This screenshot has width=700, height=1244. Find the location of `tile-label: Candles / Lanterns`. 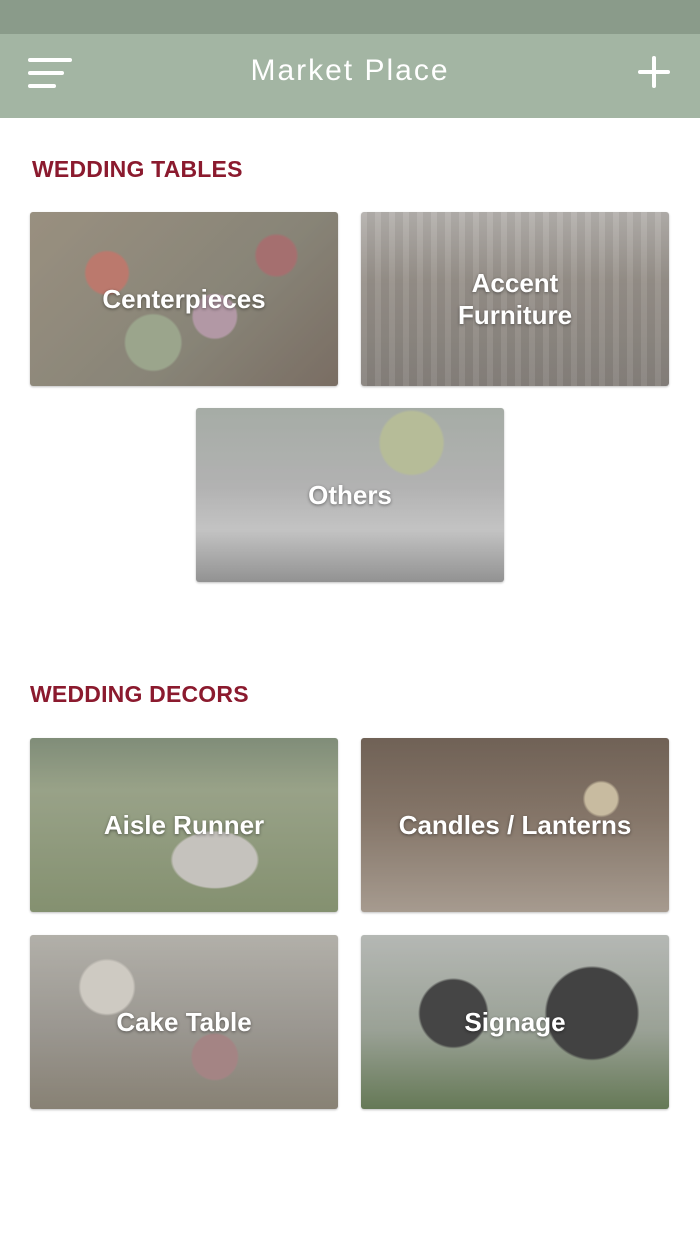

tile-label: Candles / Lanterns is located at coordinates (515, 825).